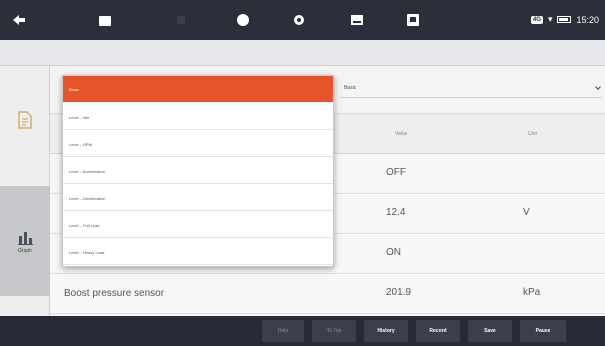  Describe the element at coordinates (350, 88) in the screenshot. I see `mode-select-value: Basic` at that location.